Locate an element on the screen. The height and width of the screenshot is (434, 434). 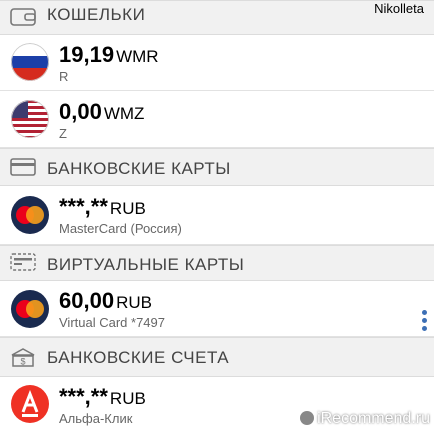
bank-icon: $ is located at coordinates (23, 357).